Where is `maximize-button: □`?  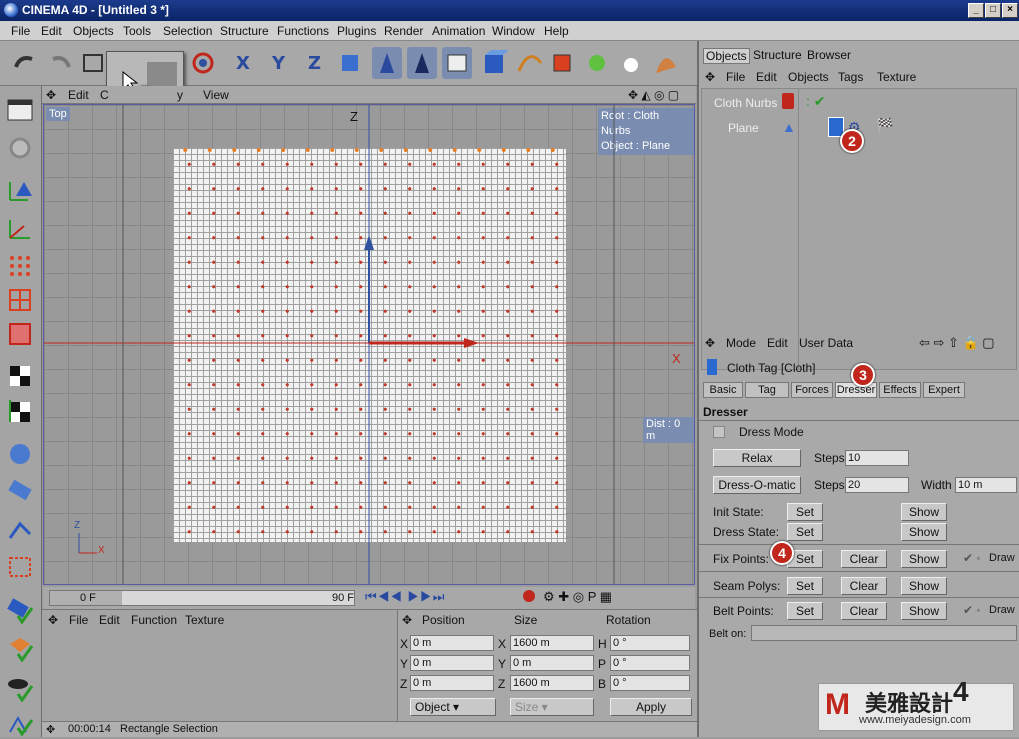
maximize-button: □ is located at coordinates (993, 10).